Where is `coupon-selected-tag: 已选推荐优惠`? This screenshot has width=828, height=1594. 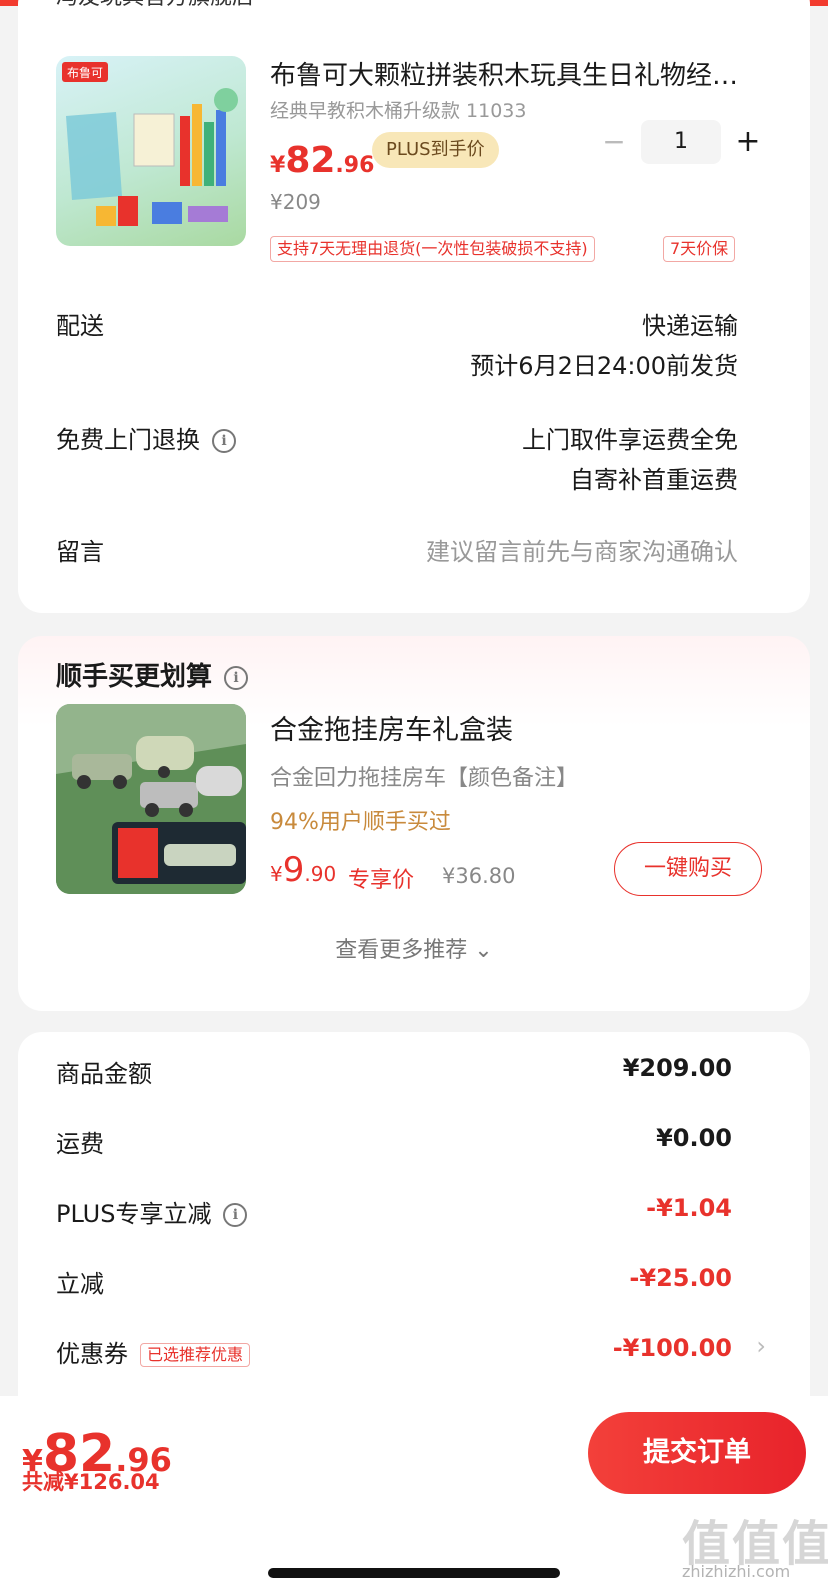
coupon-selected-tag: 已选推荐优惠 is located at coordinates (195, 1355).